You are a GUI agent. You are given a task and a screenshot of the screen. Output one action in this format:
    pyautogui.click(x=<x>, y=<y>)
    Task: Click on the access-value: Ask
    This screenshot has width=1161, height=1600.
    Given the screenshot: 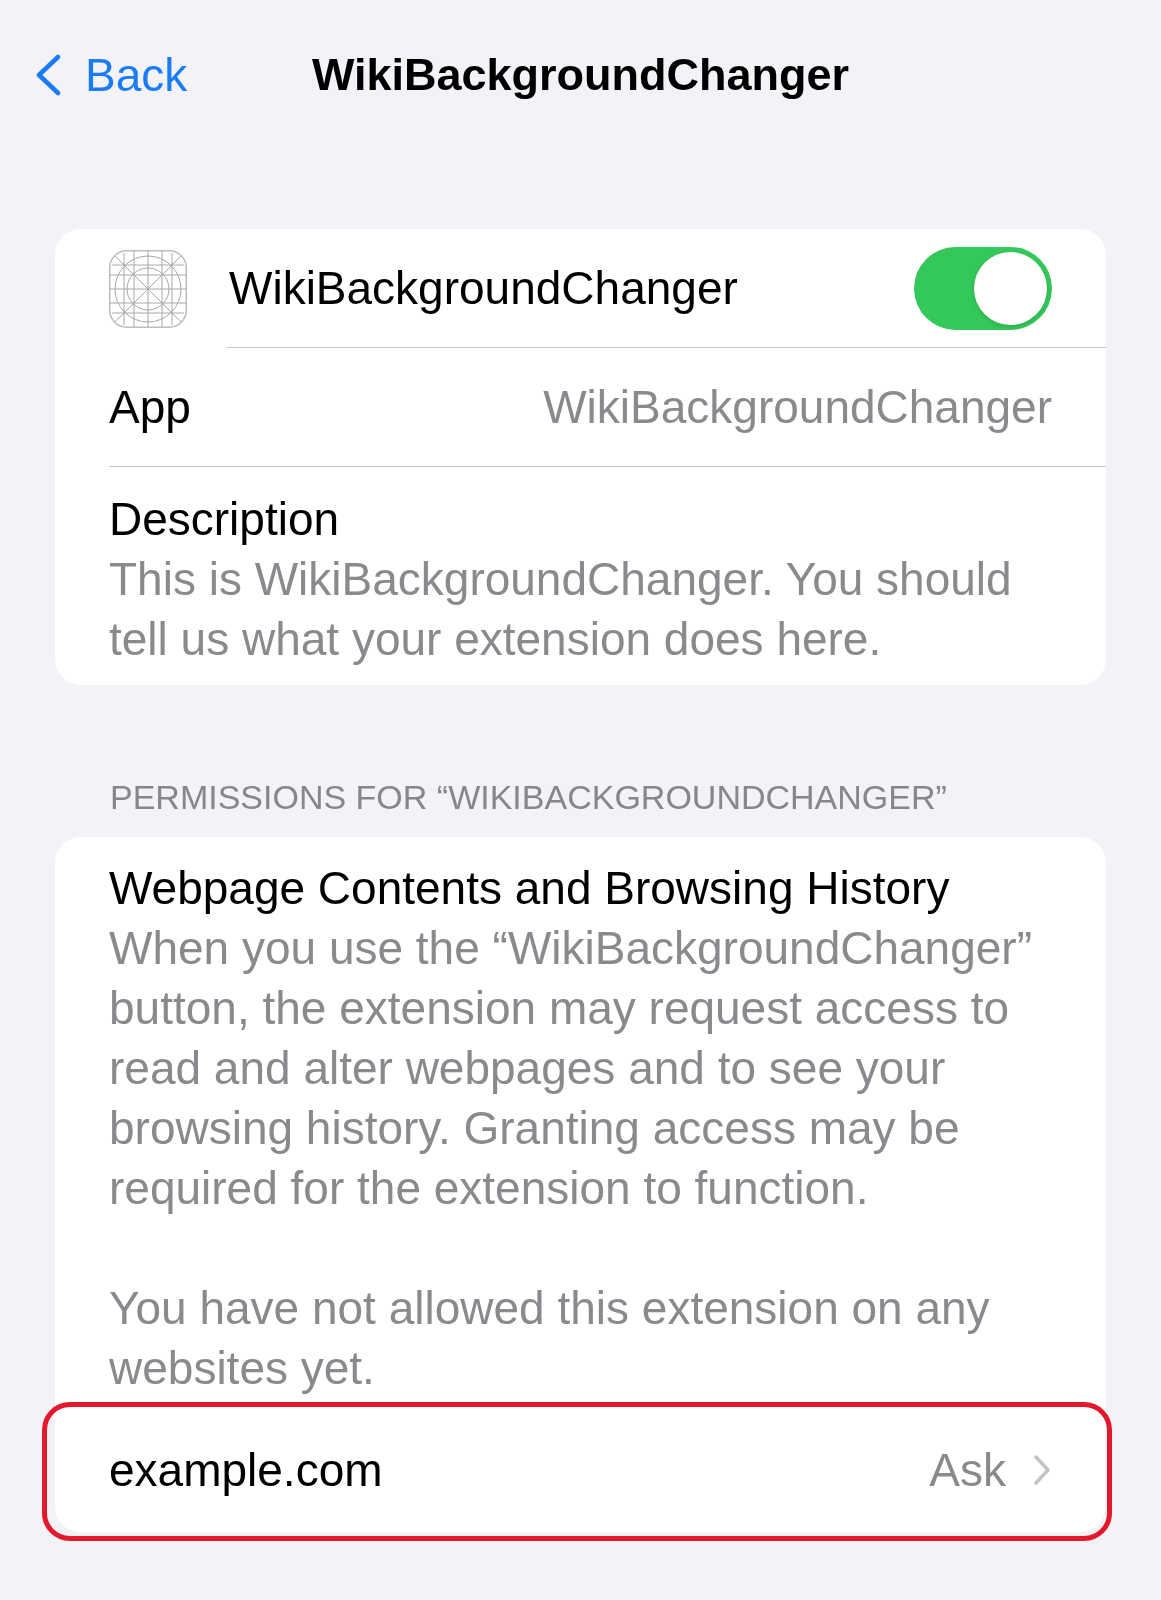 What is the action you would take?
    pyautogui.click(x=967, y=1470)
    